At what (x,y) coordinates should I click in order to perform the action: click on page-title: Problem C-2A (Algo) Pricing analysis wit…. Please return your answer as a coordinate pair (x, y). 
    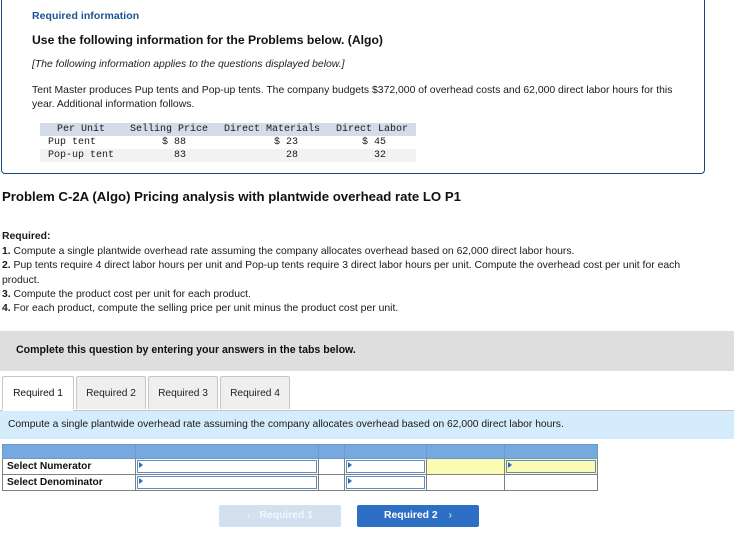
    Looking at the image, I should click on (231, 196).